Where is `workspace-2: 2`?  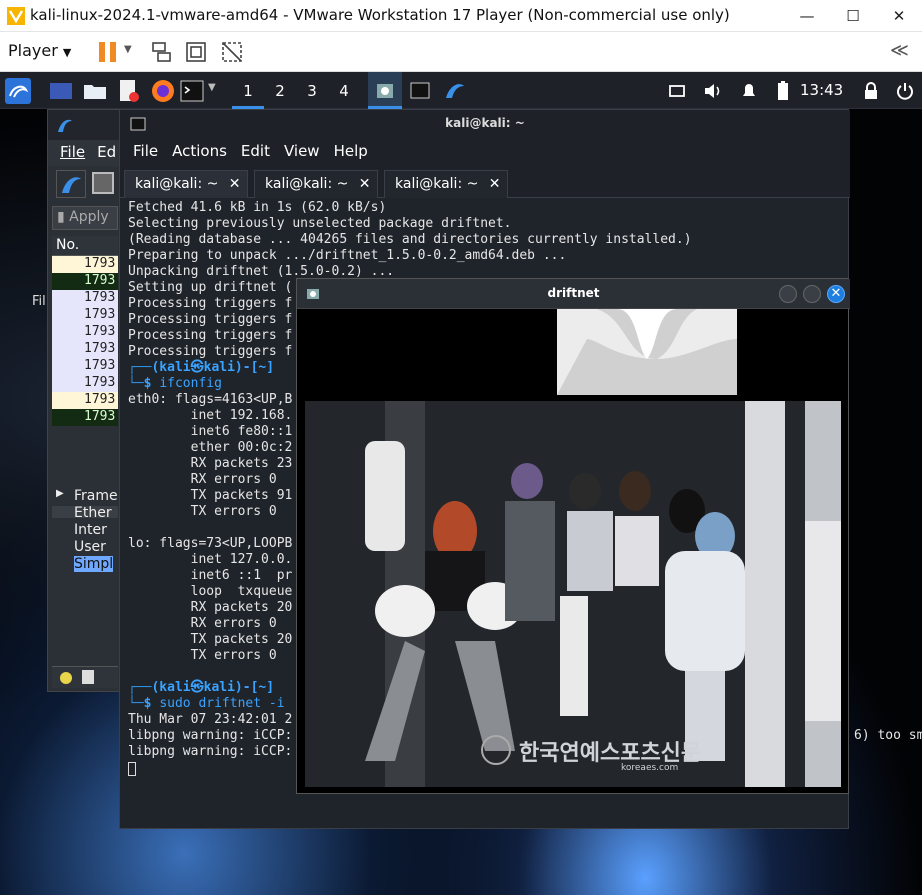 workspace-2: 2 is located at coordinates (280, 91).